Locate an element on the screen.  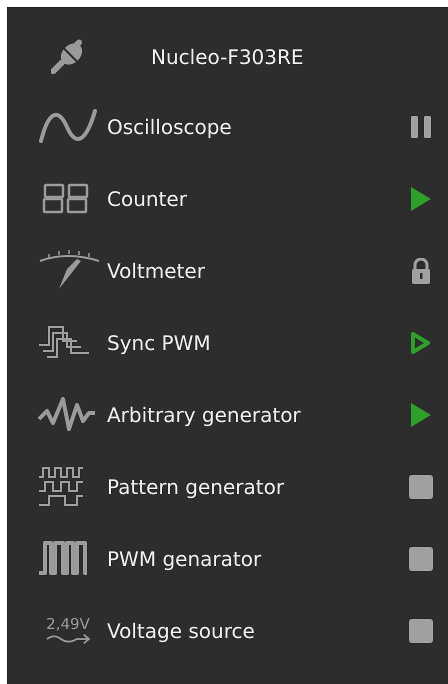
device-name: Nucleo-F303RE is located at coordinates (228, 57).